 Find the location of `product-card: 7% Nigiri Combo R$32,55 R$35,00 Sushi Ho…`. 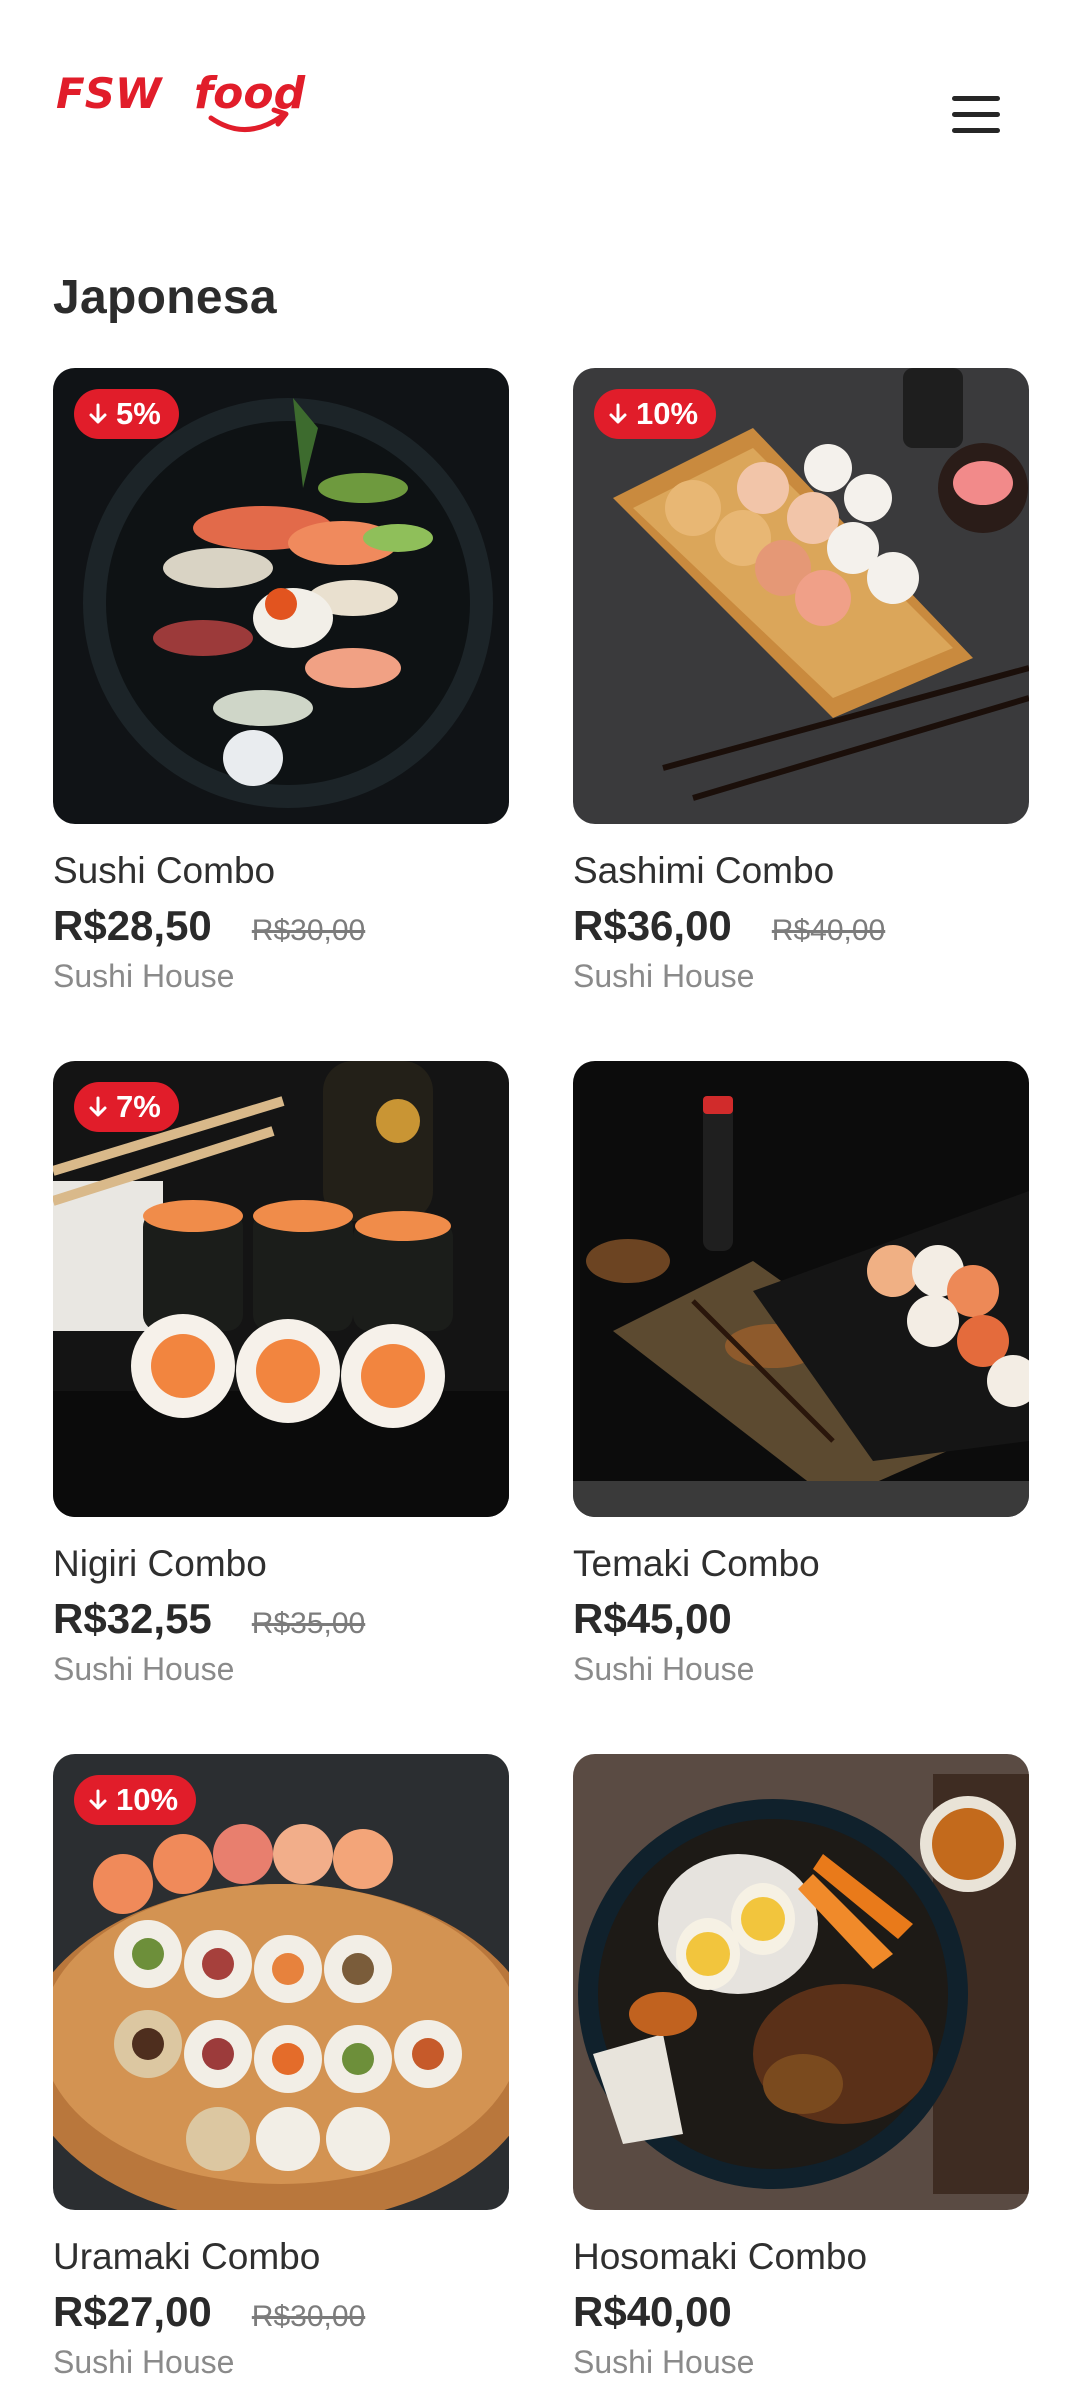

product-card: 7% Nigiri Combo R$32,55 R$35,00 Sushi Ho… is located at coordinates (281, 1374).